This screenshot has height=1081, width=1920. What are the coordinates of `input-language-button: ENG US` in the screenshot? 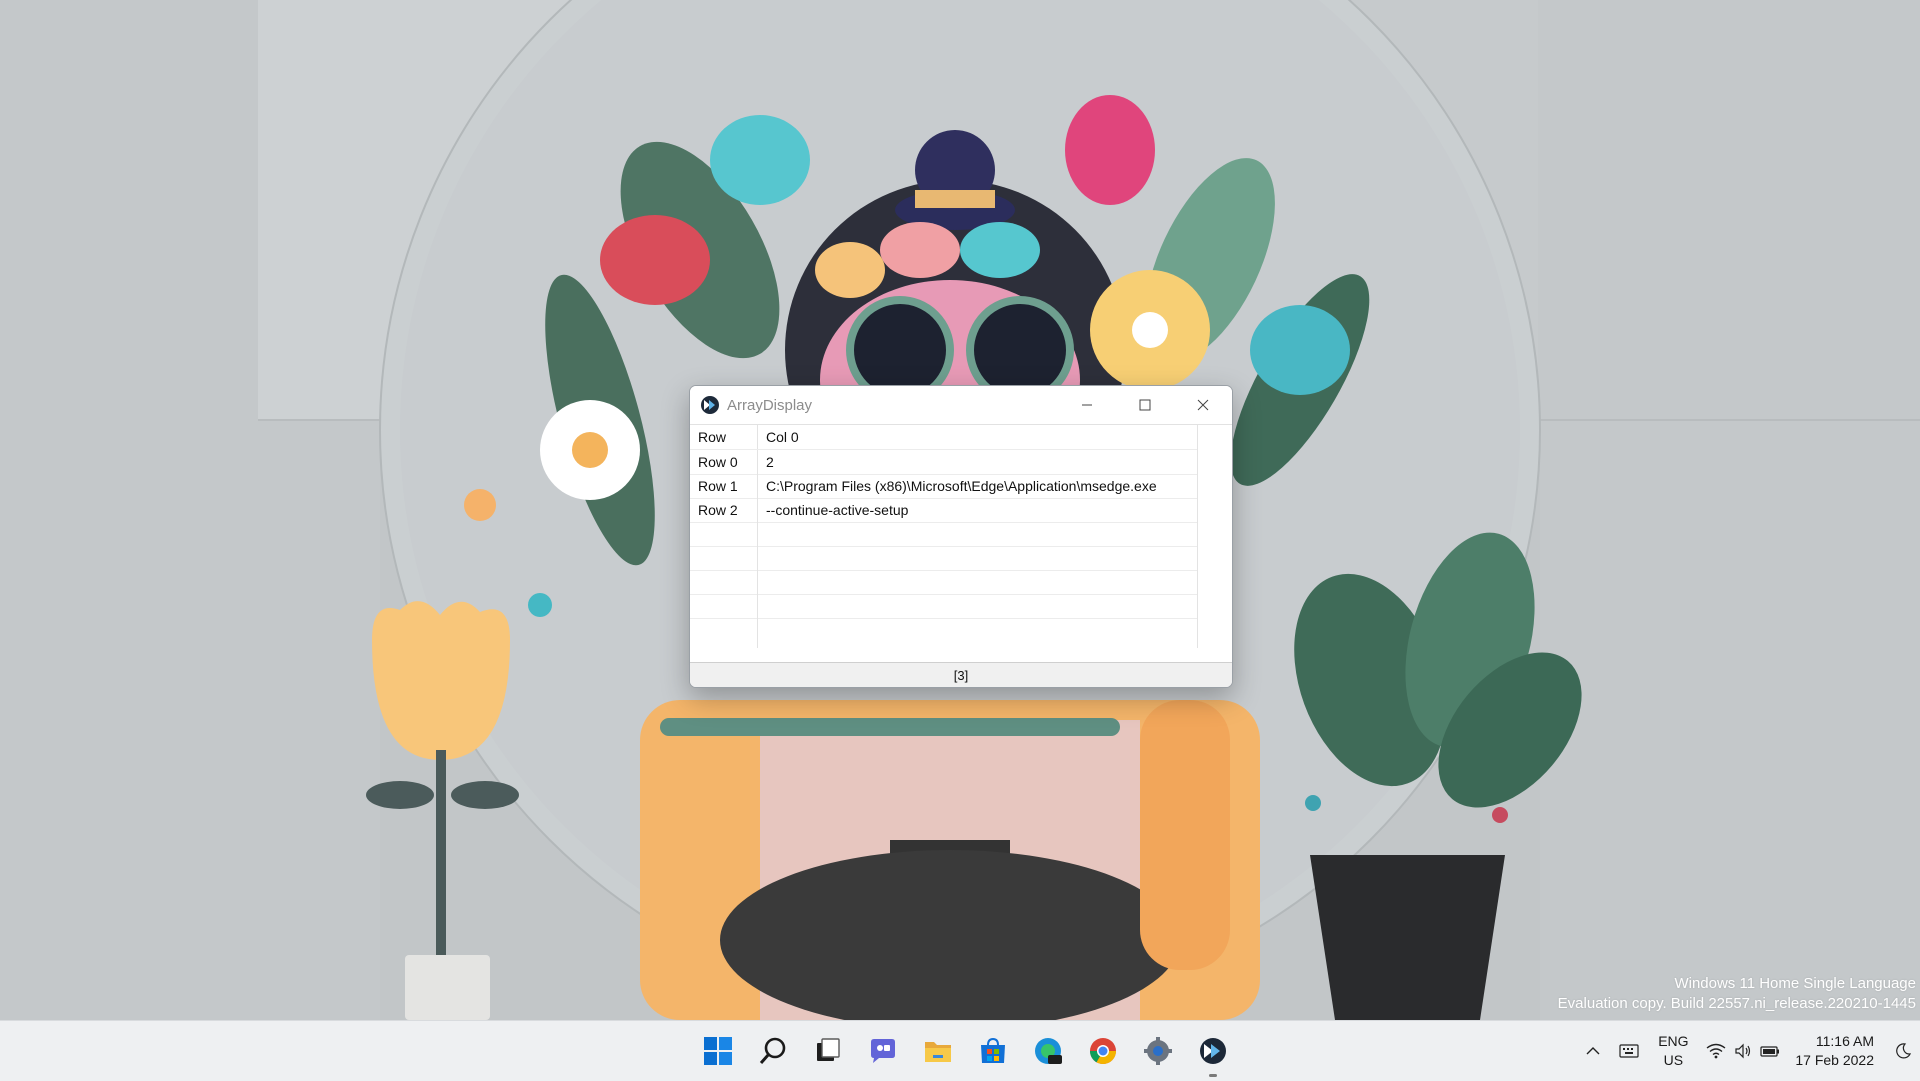 It's located at (1673, 1051).